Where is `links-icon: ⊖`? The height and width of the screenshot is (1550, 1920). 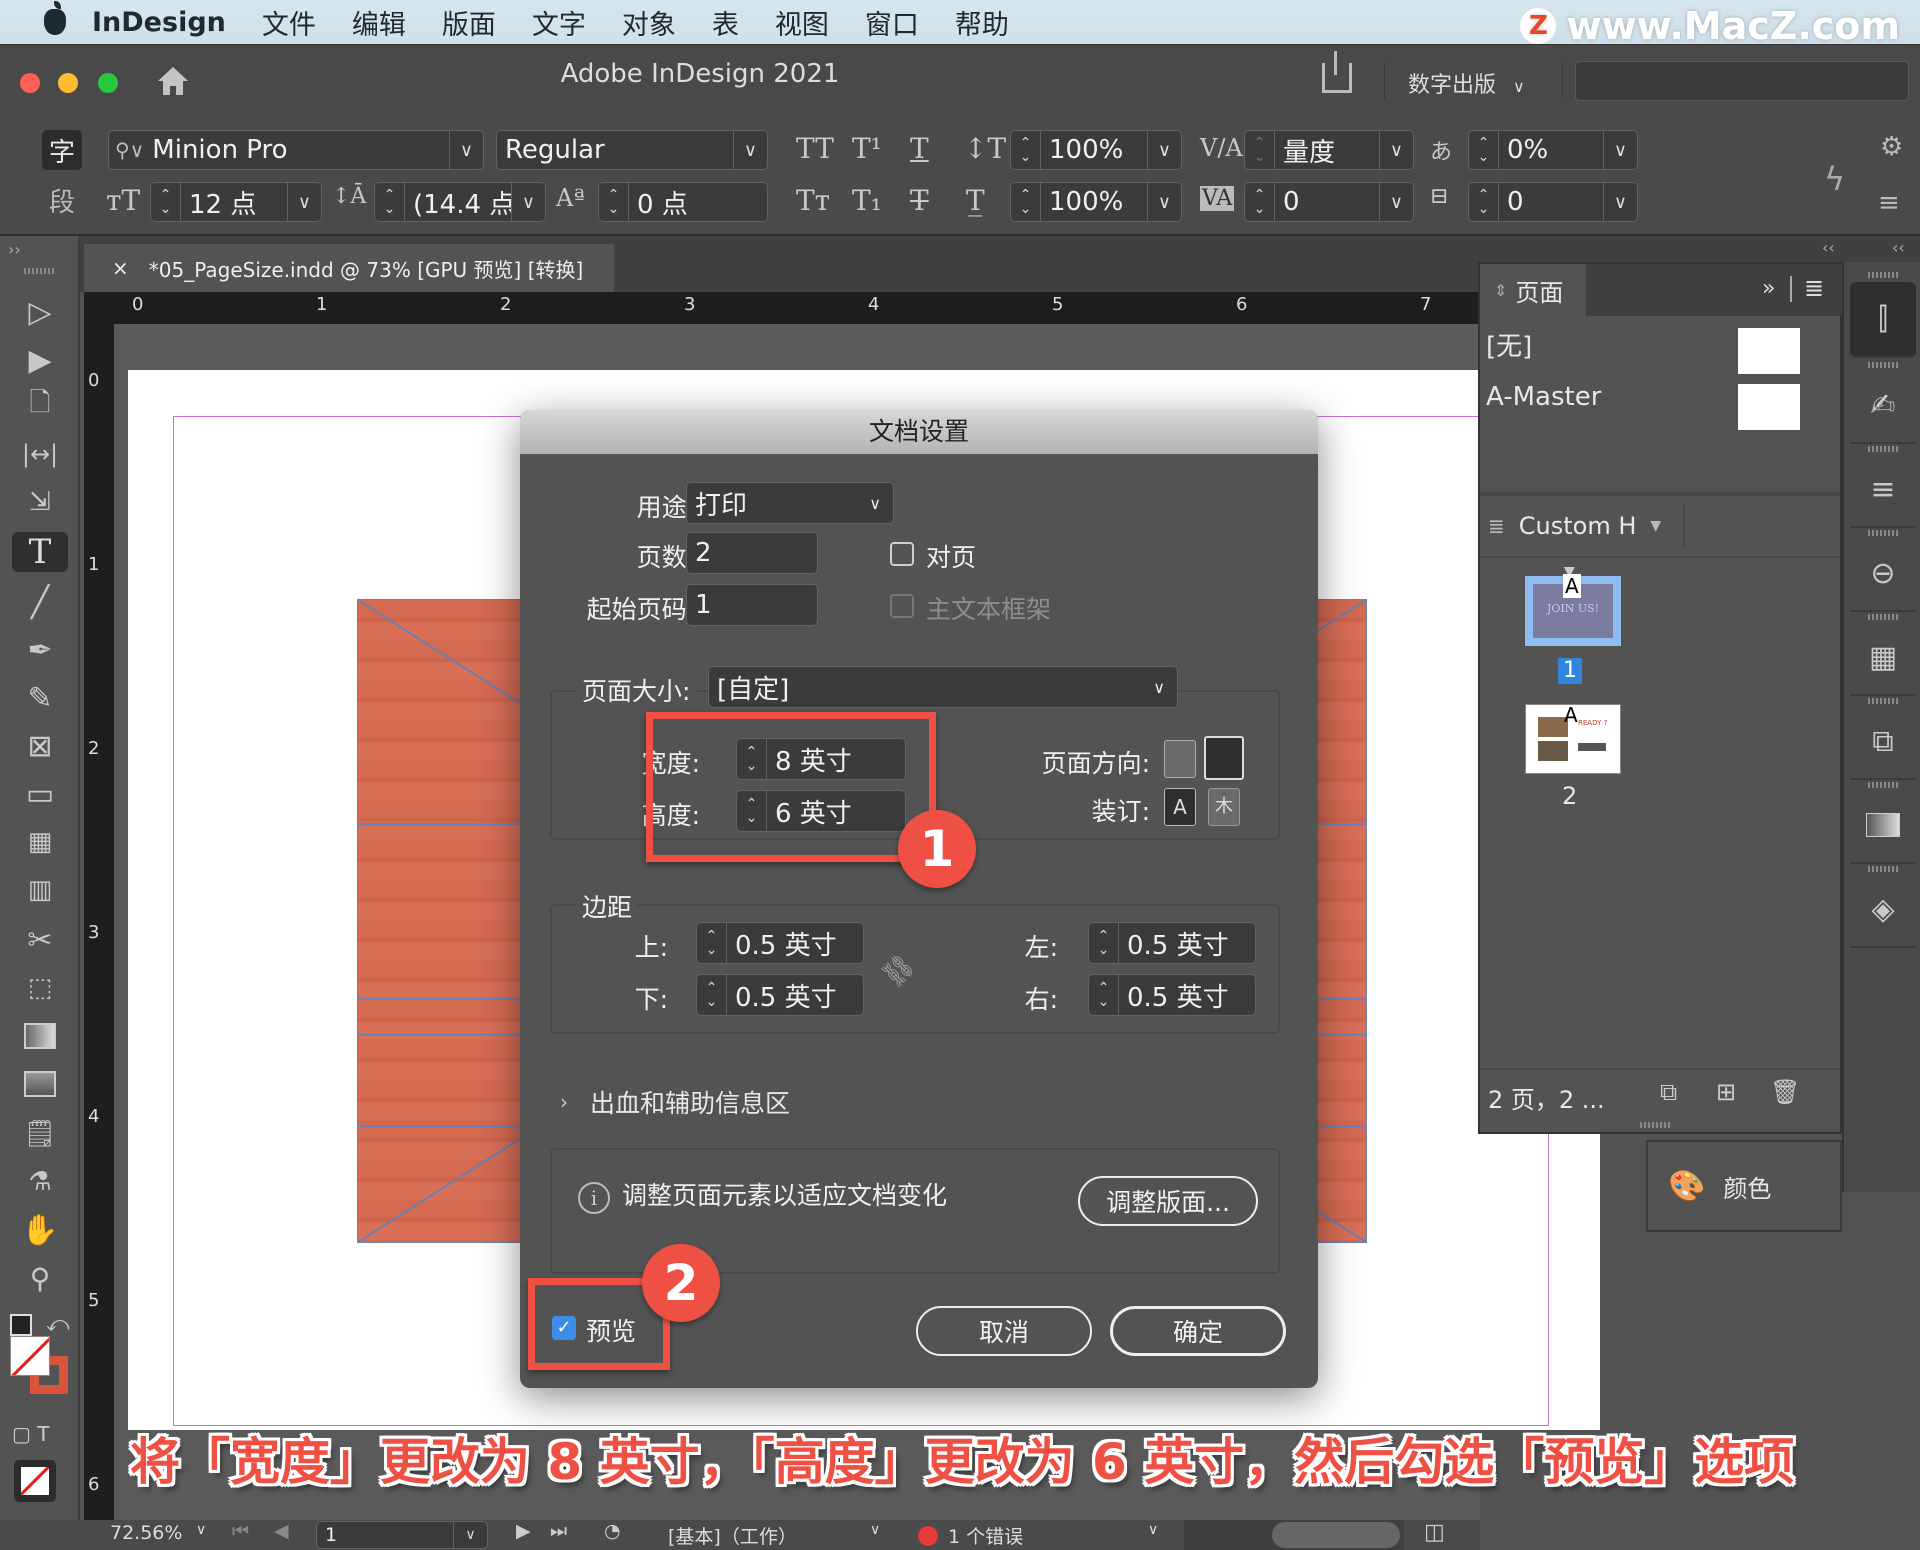 links-icon: ⊖ is located at coordinates (1883, 574).